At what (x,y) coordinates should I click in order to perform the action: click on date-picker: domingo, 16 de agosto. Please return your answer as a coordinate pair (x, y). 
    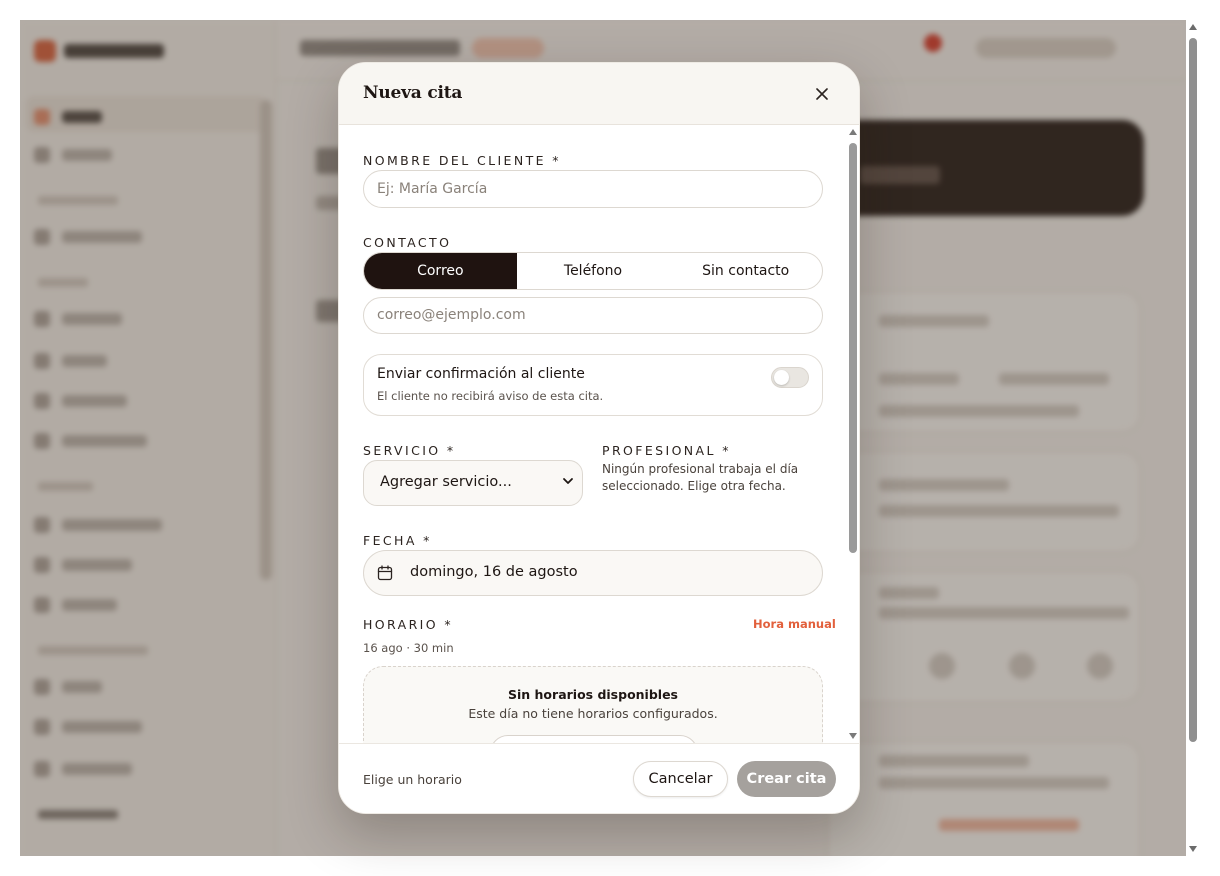
    Looking at the image, I should click on (593, 573).